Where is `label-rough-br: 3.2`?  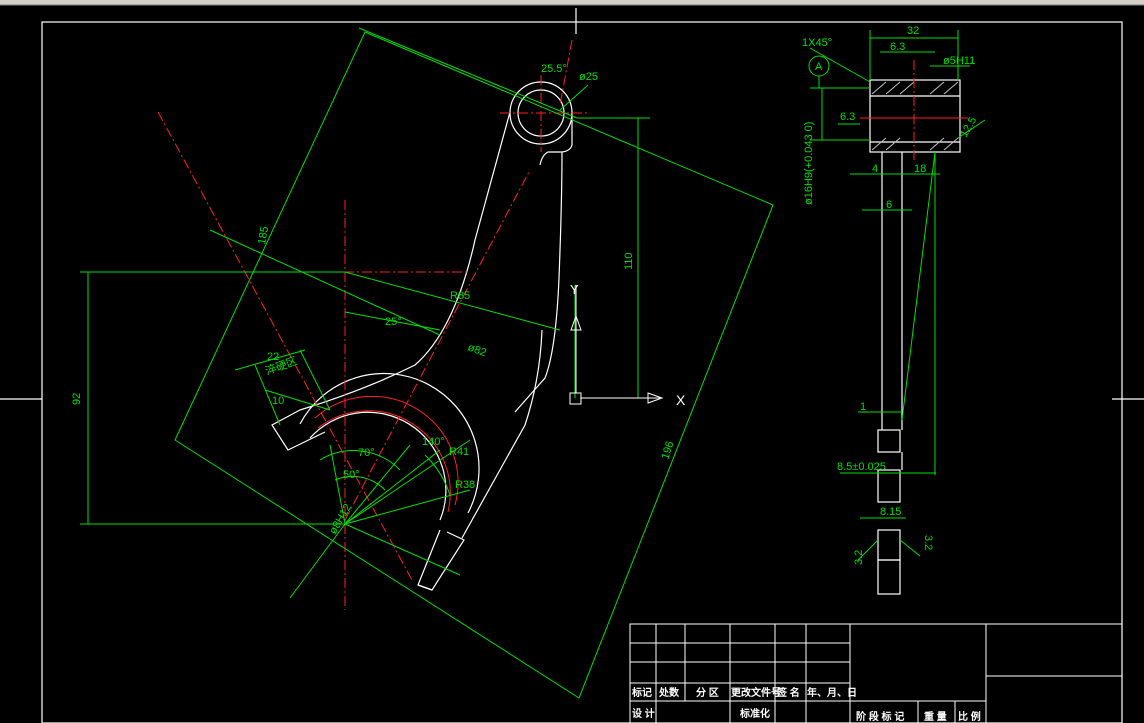
label-rough-br: 3.2 is located at coordinates (928, 542).